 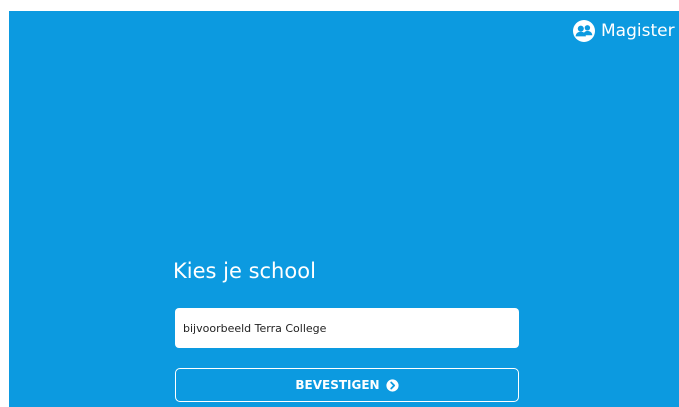 I want to click on brand-logo: Magister, so click(x=623, y=31).